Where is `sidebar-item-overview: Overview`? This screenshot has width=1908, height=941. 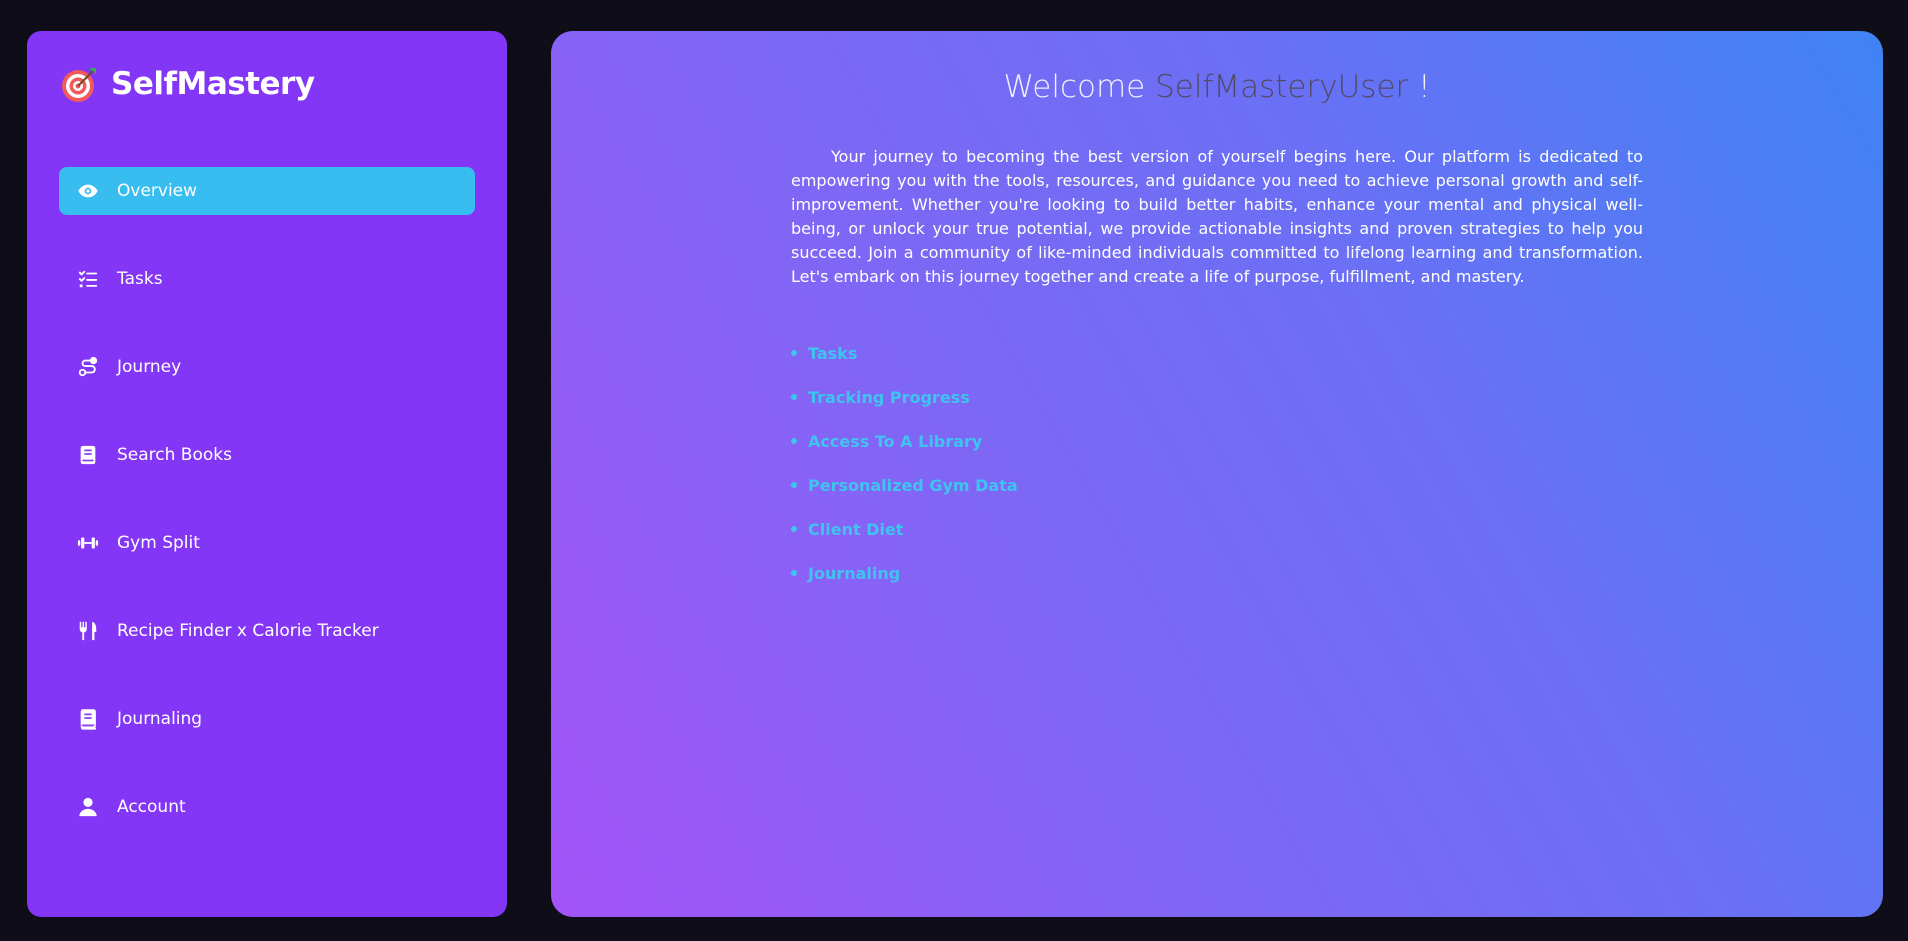
sidebar-item-overview: Overview is located at coordinates (267, 191).